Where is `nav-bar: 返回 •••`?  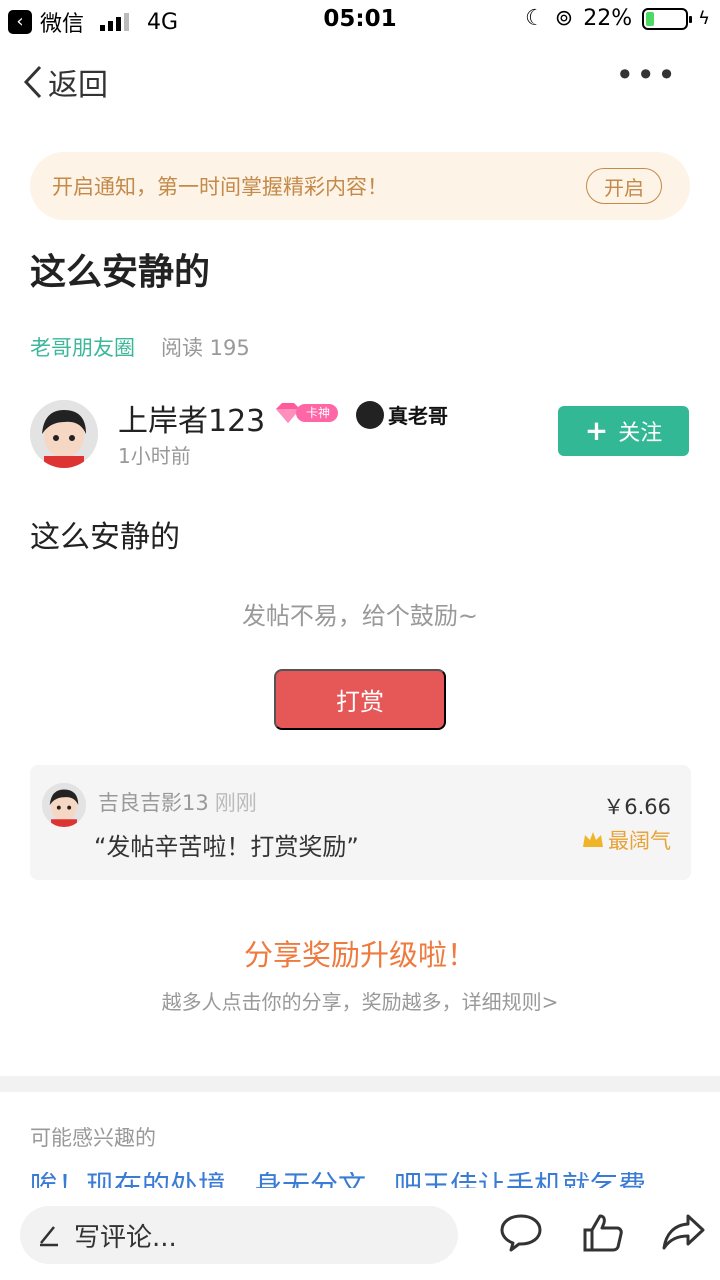 nav-bar: 返回 ••• is located at coordinates (360, 81).